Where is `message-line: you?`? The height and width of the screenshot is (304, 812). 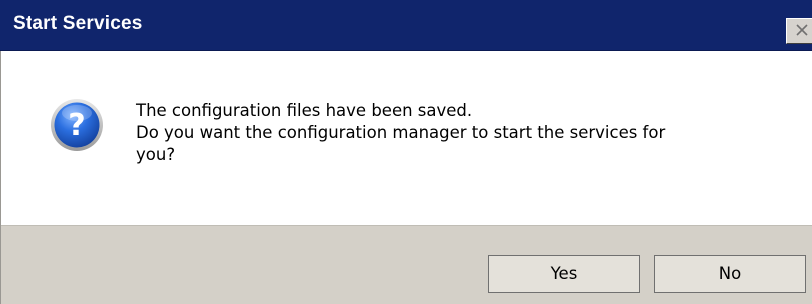
message-line: you? is located at coordinates (156, 154).